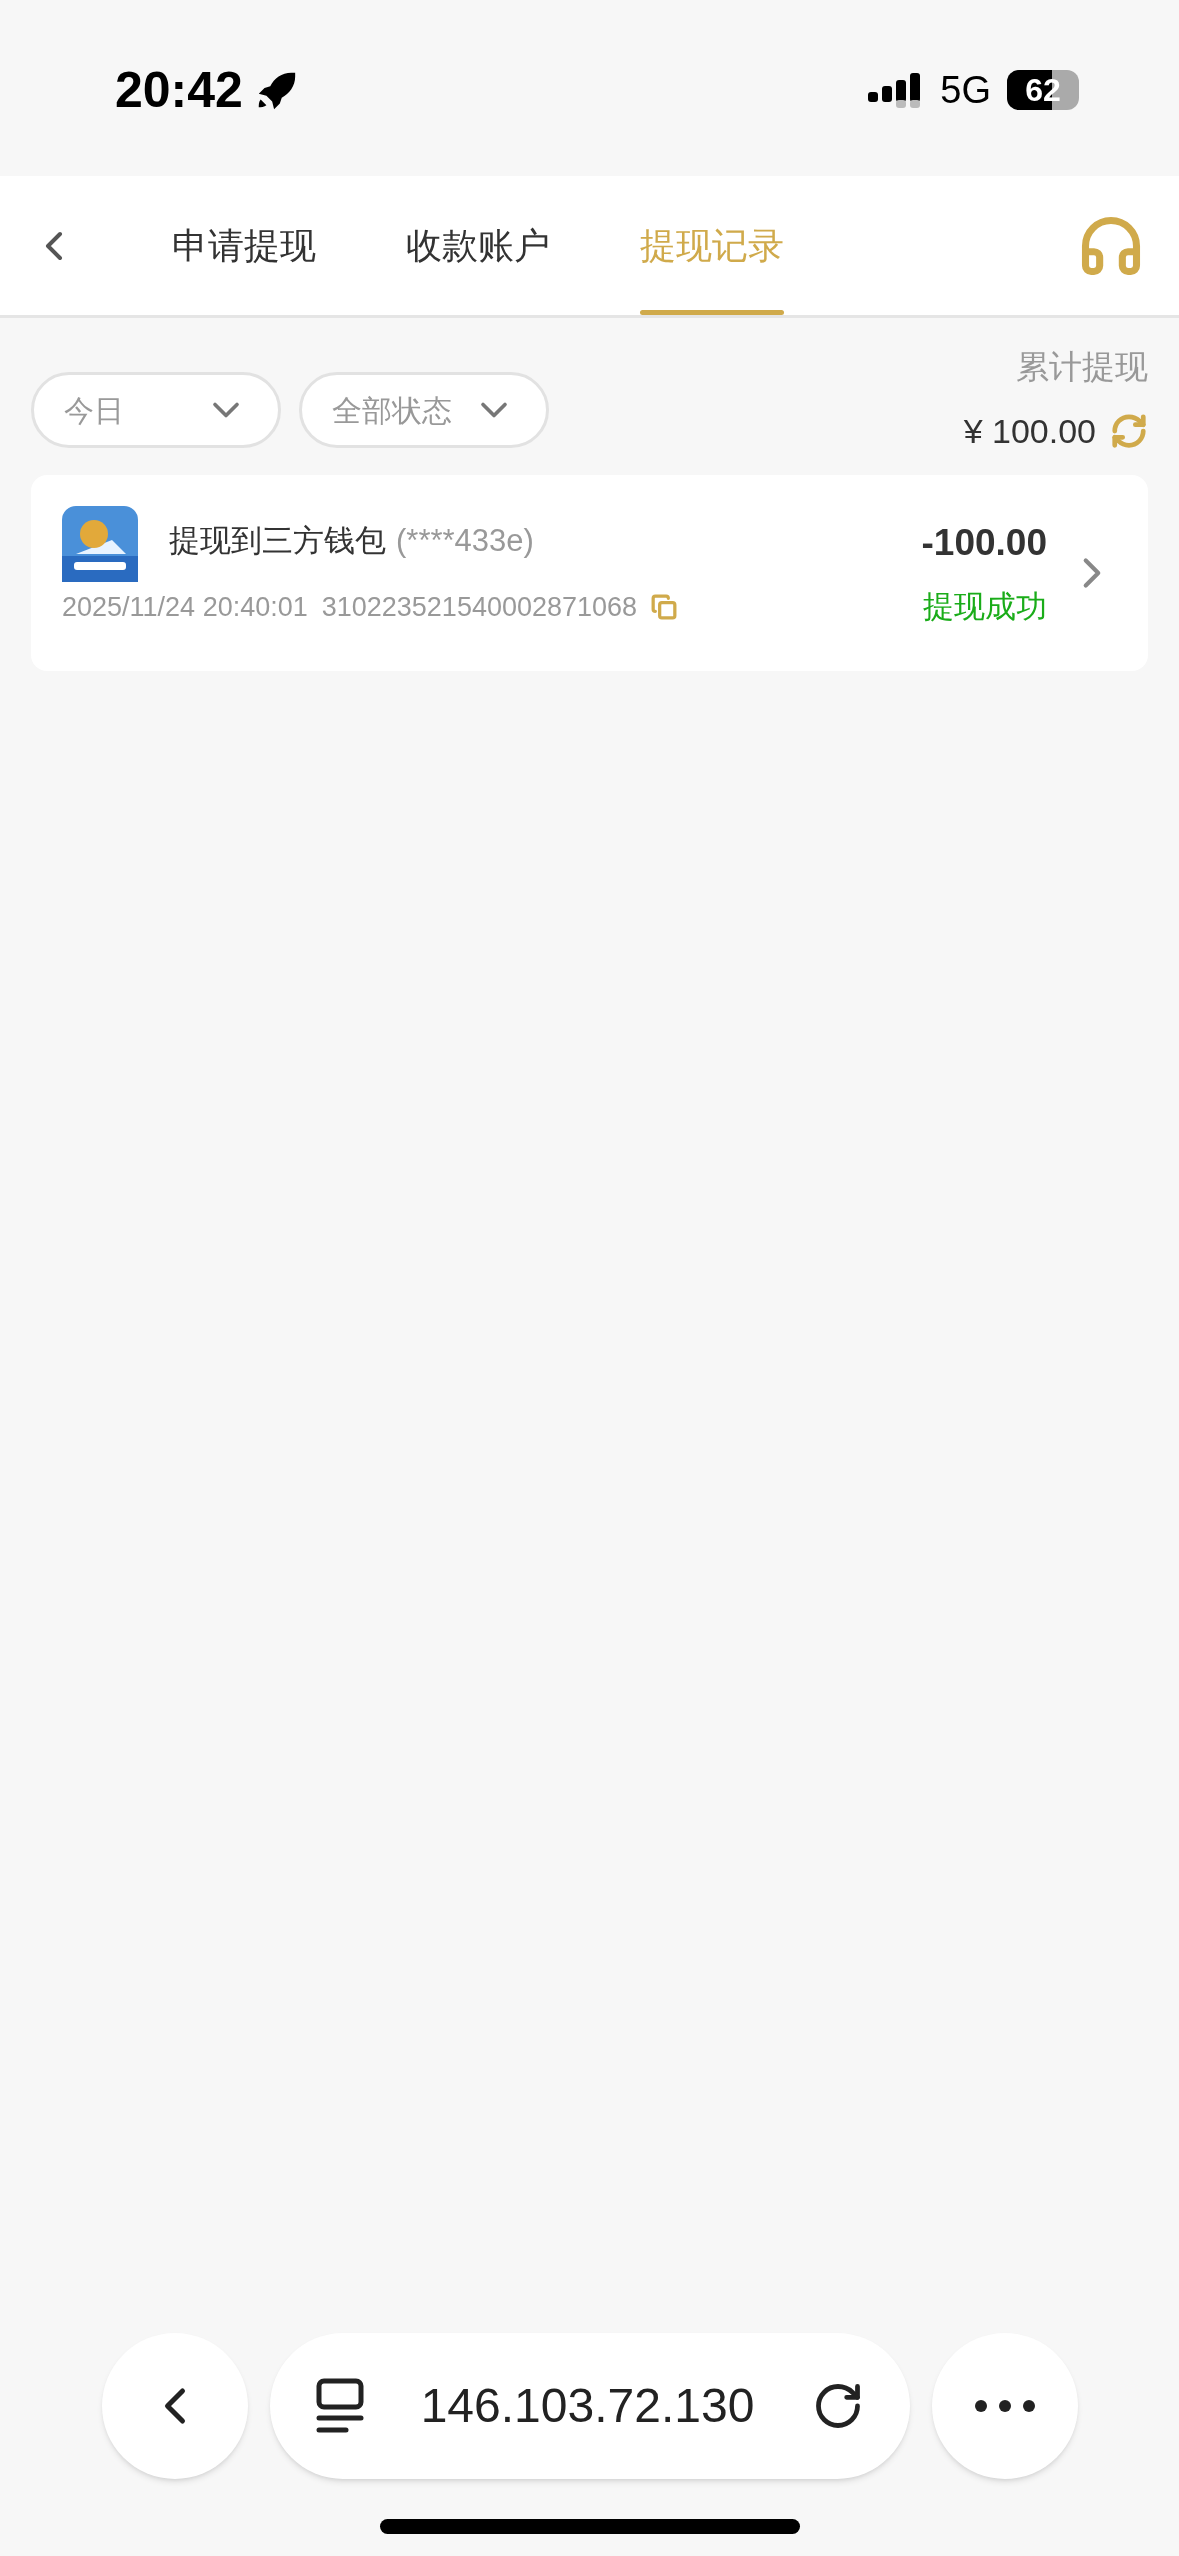 The image size is (1179, 2556). I want to click on page-menu-icon, so click(339, 2406).